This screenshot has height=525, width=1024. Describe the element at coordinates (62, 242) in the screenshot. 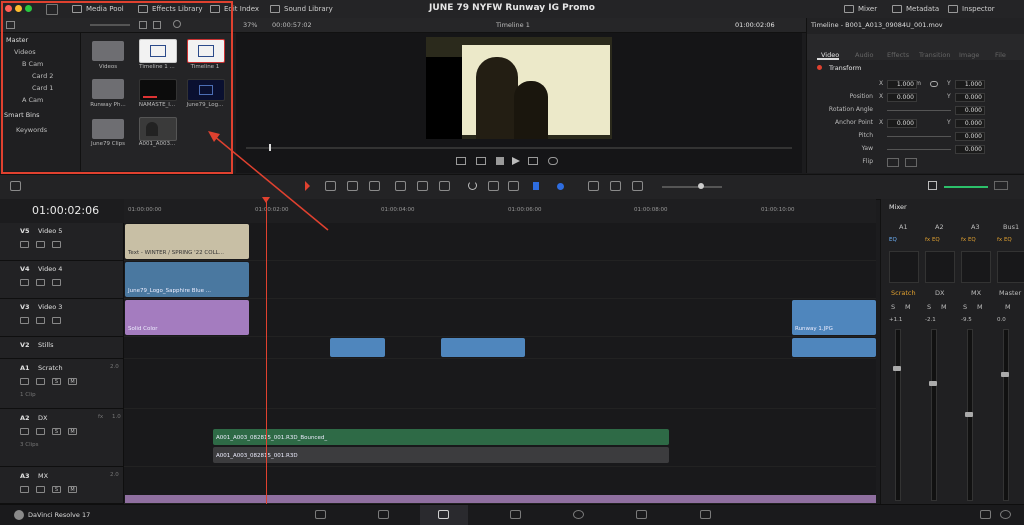

I see `track-header-v5: V5 Video 5` at that location.